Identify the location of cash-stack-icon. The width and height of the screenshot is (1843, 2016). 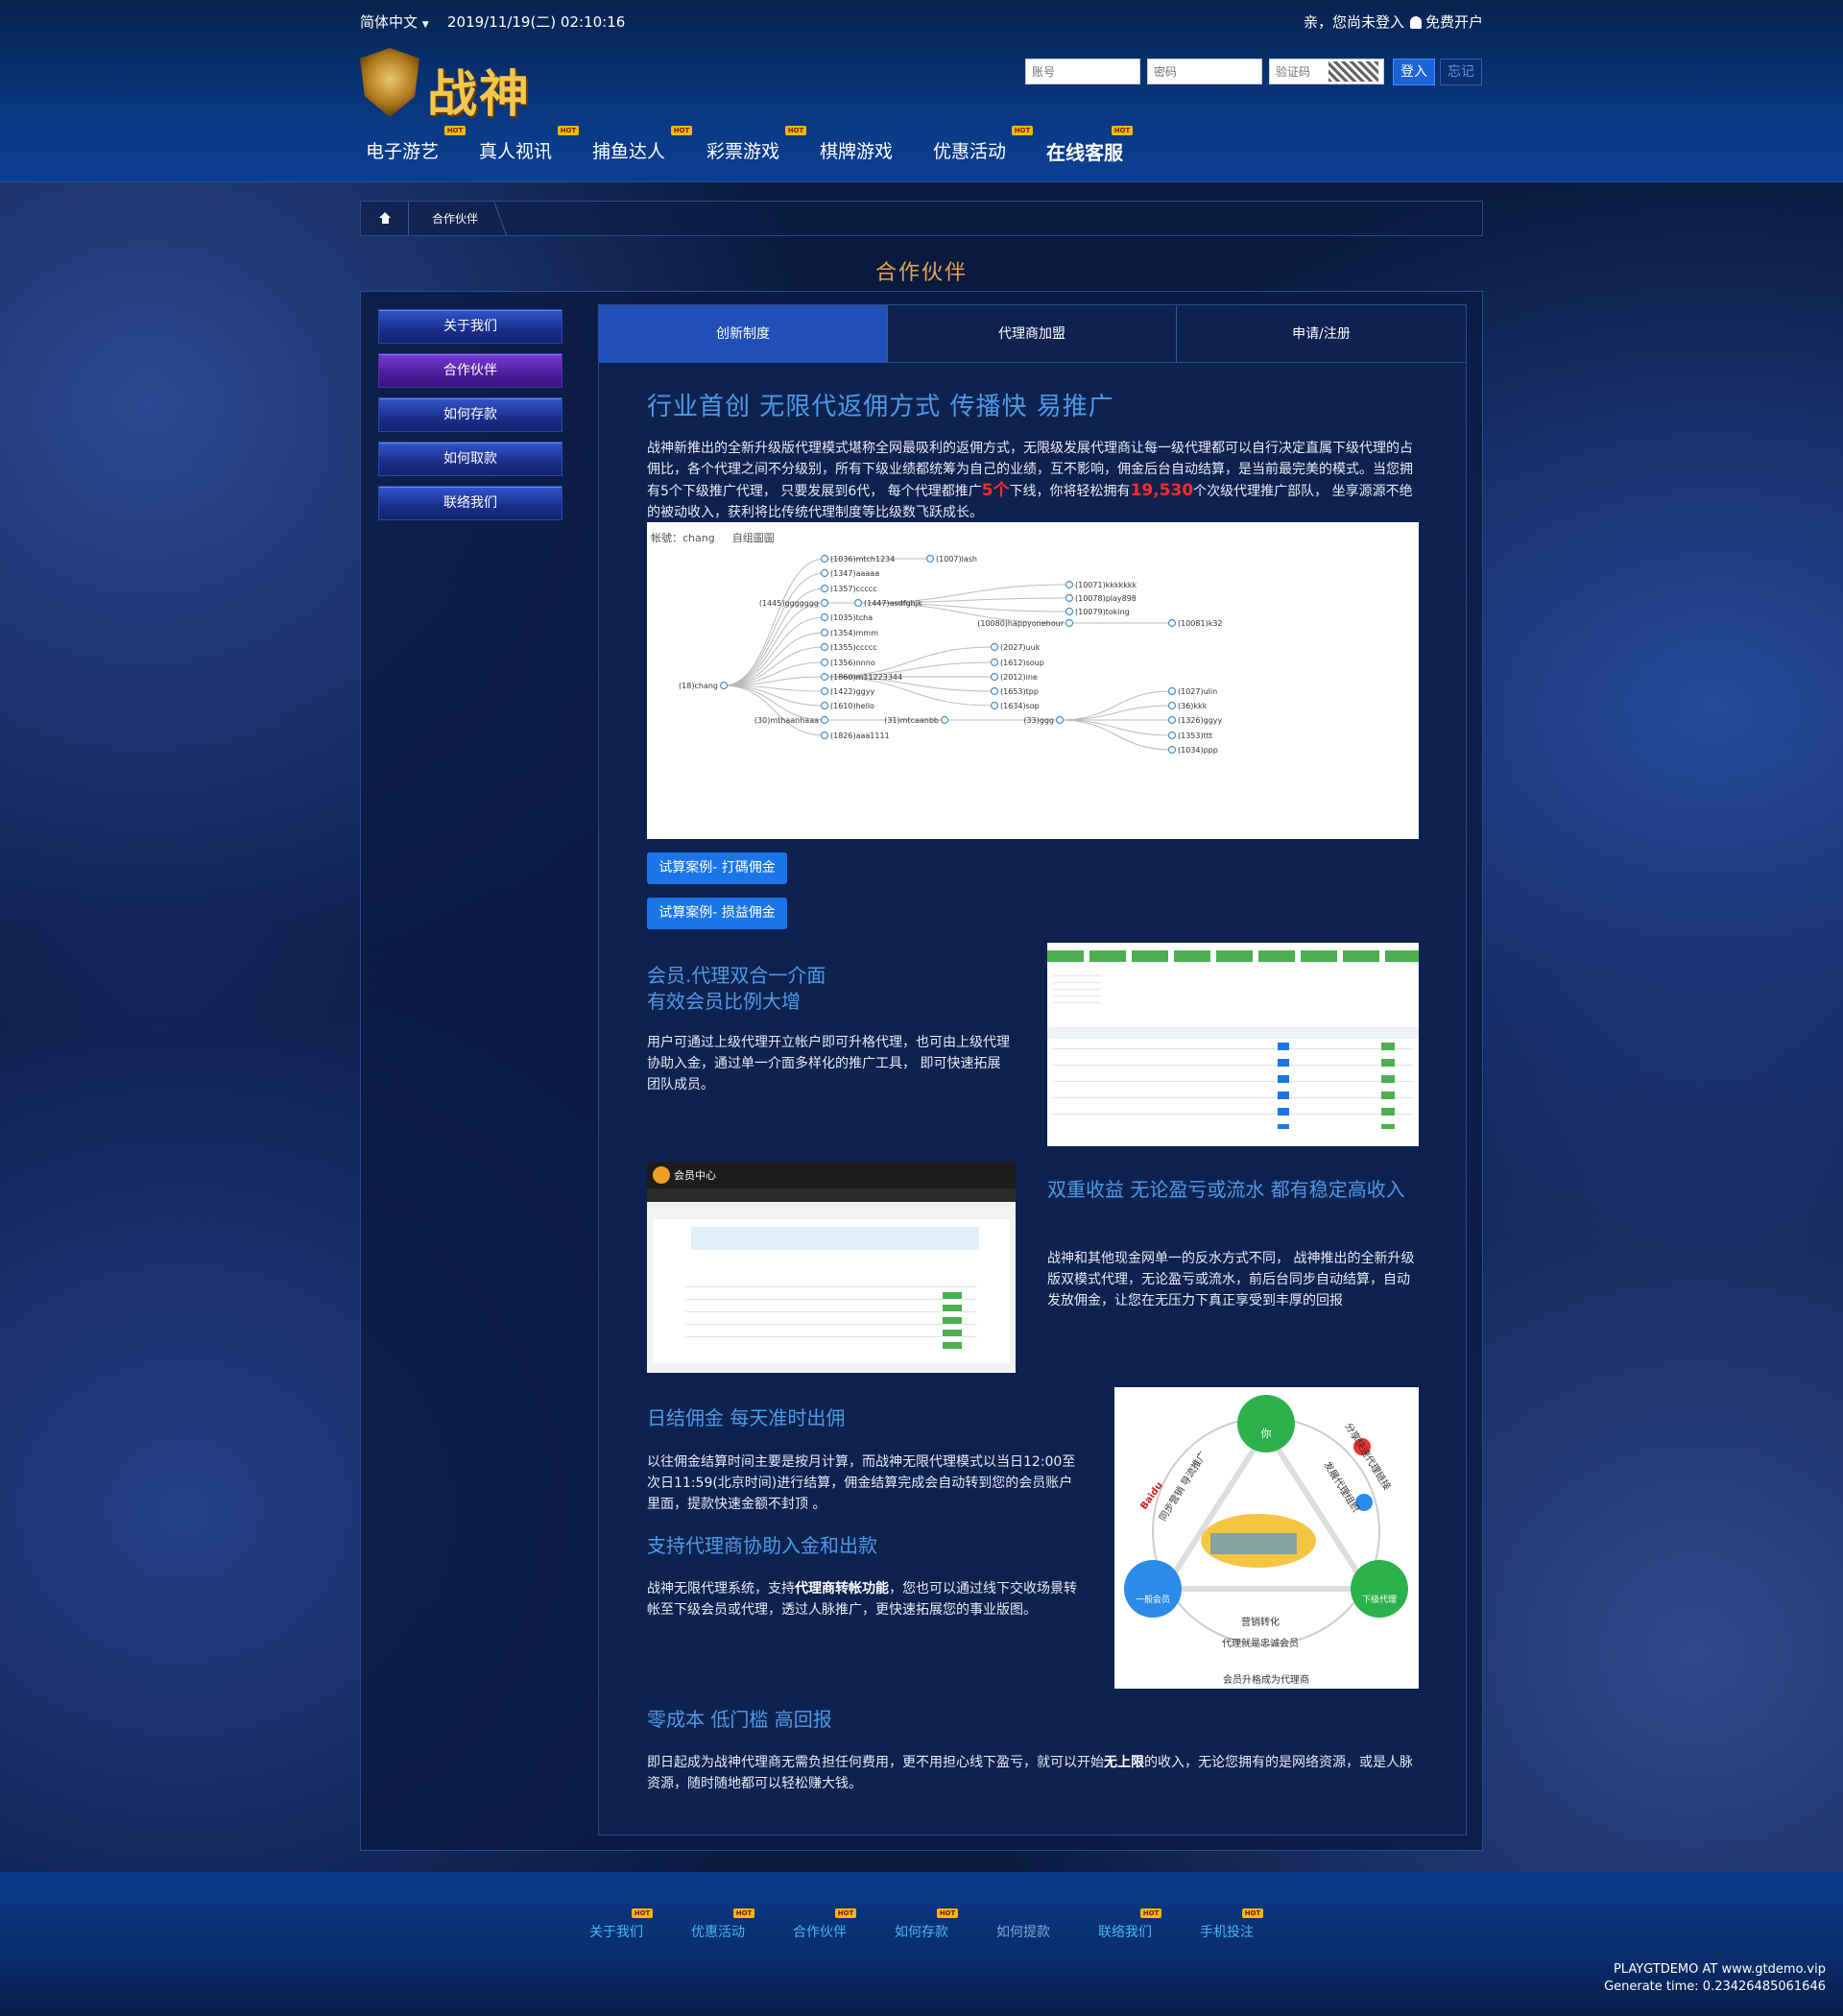
(1253, 1544).